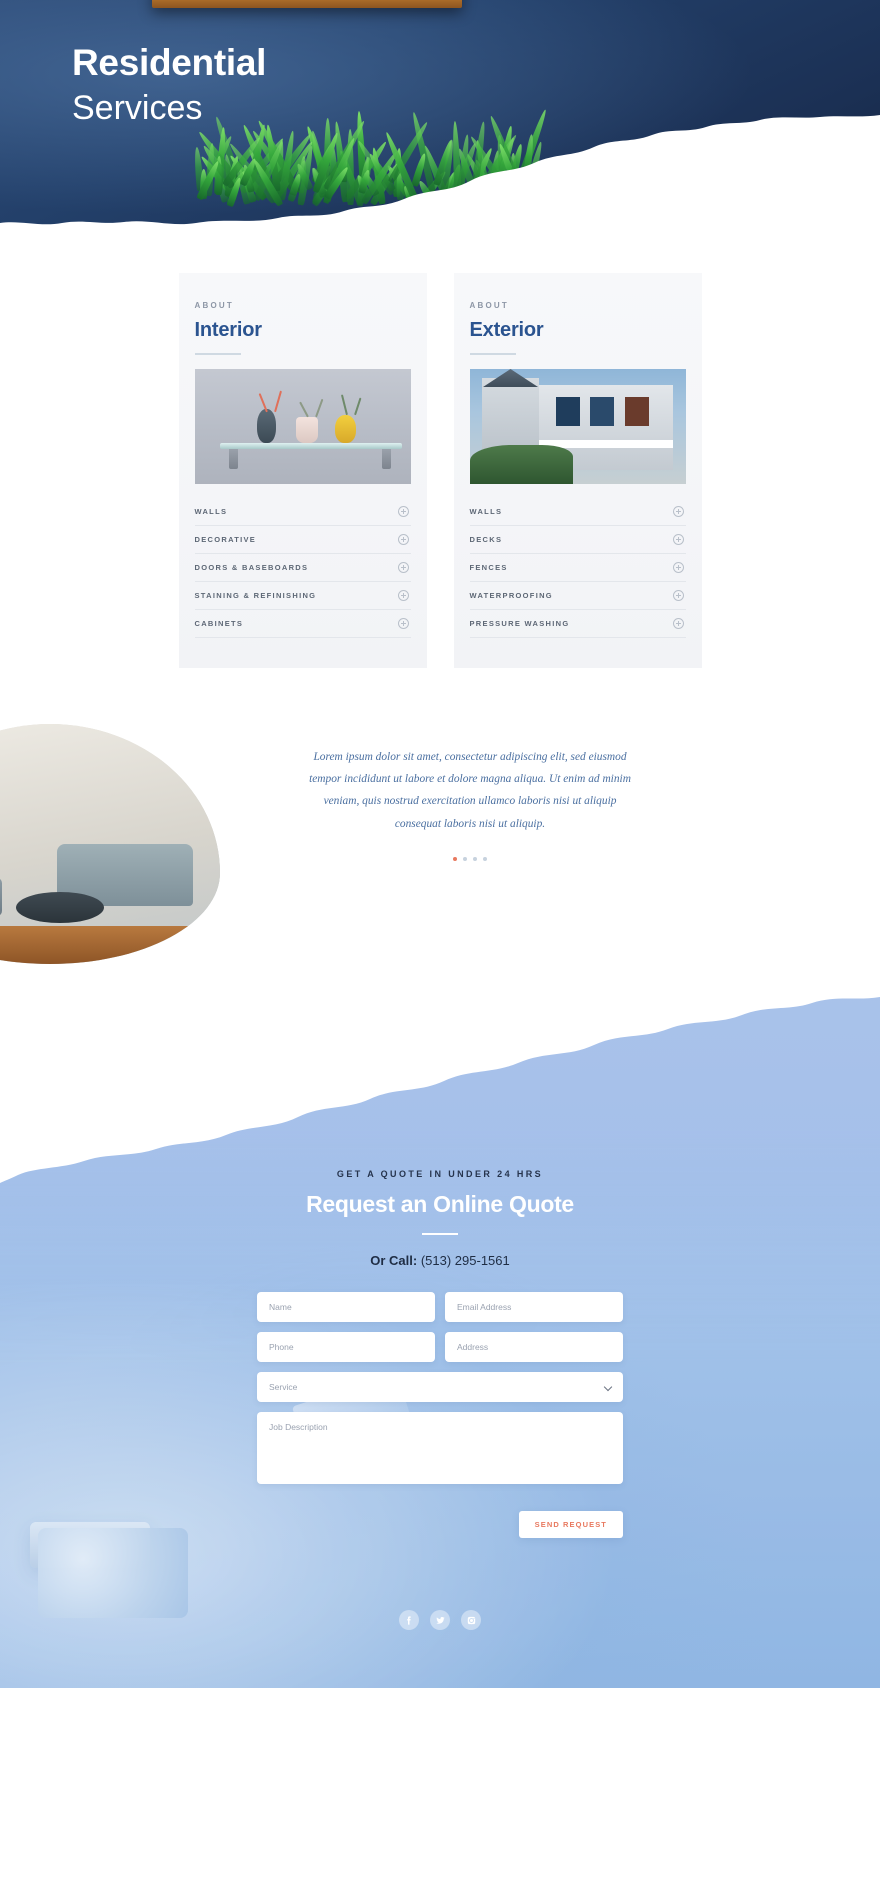 The width and height of the screenshot is (880, 1892). Describe the element at coordinates (307, 4) in the screenshot. I see `wooden-shelf-decor` at that location.